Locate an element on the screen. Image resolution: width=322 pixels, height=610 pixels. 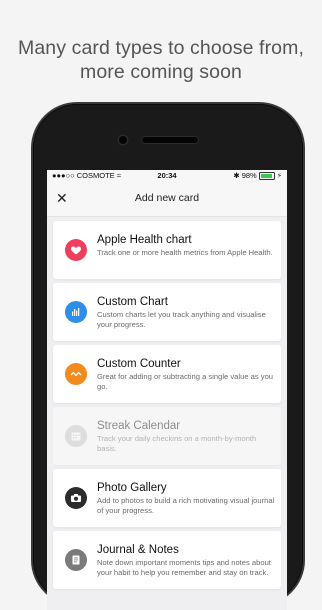
heart-icon is located at coordinates (76, 250).